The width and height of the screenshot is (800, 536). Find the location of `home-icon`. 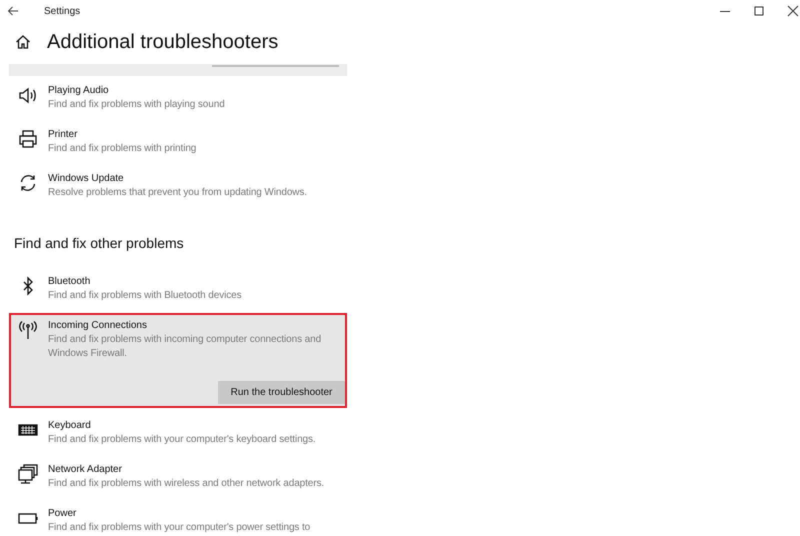

home-icon is located at coordinates (23, 42).